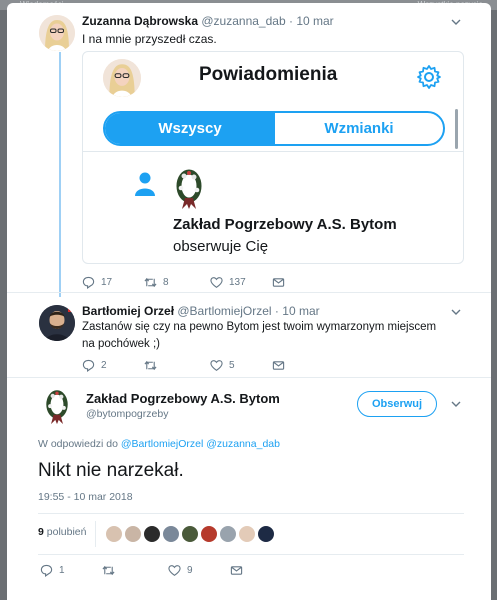 The height and width of the screenshot is (600, 497). What do you see at coordinates (140, 21) in the screenshot?
I see `author-name: Zuzanna Dąbrowska` at bounding box center [140, 21].